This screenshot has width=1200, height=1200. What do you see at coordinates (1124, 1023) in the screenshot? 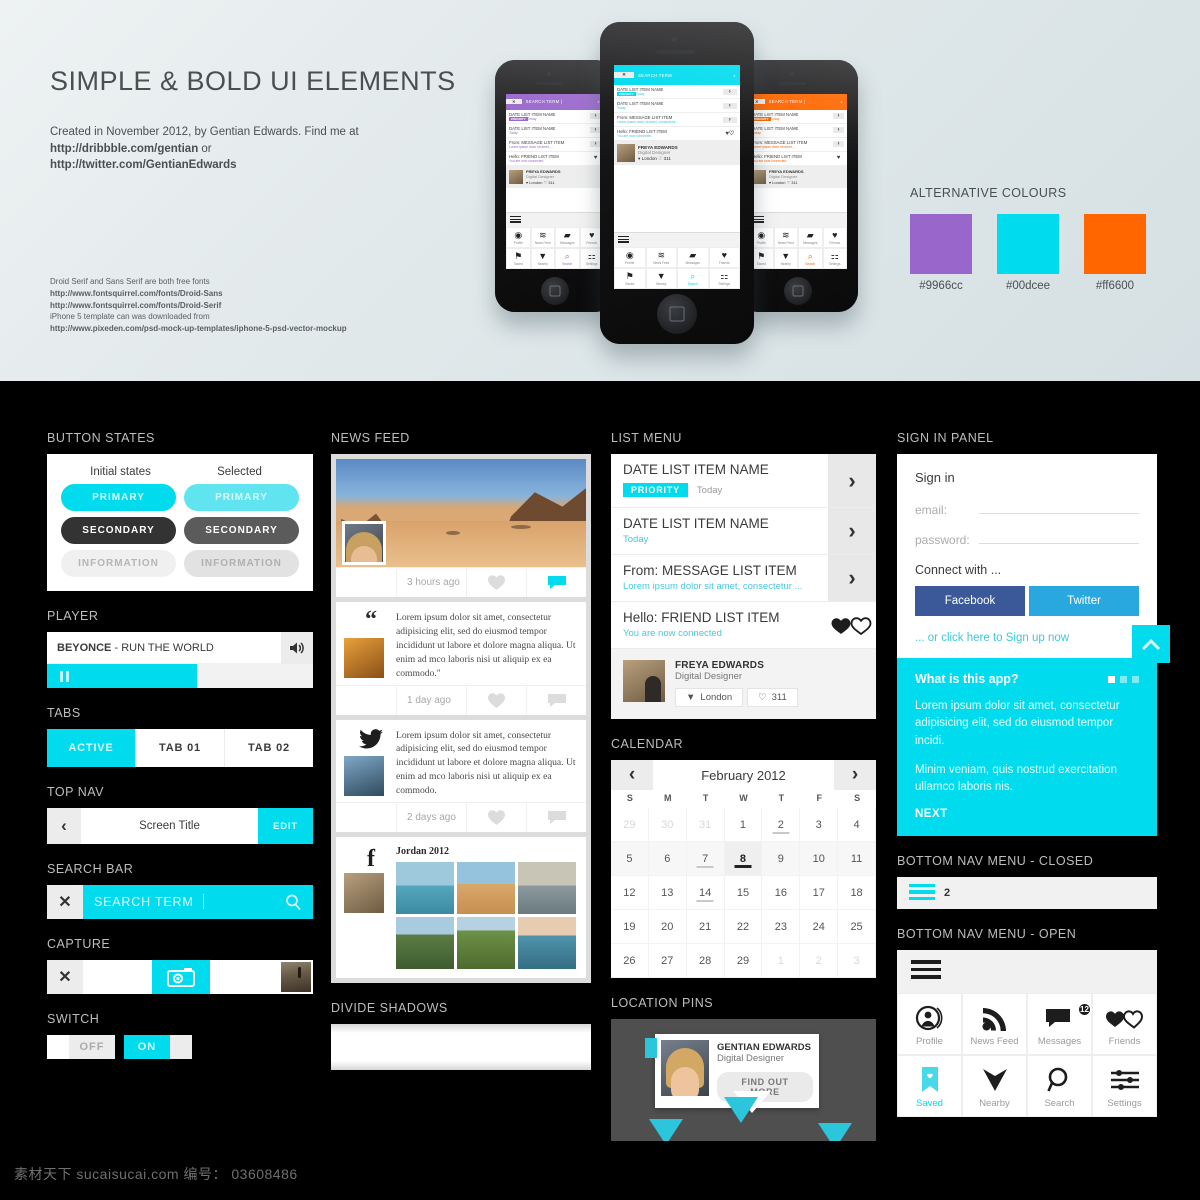
I see `nav-friends: Friends` at bounding box center [1124, 1023].